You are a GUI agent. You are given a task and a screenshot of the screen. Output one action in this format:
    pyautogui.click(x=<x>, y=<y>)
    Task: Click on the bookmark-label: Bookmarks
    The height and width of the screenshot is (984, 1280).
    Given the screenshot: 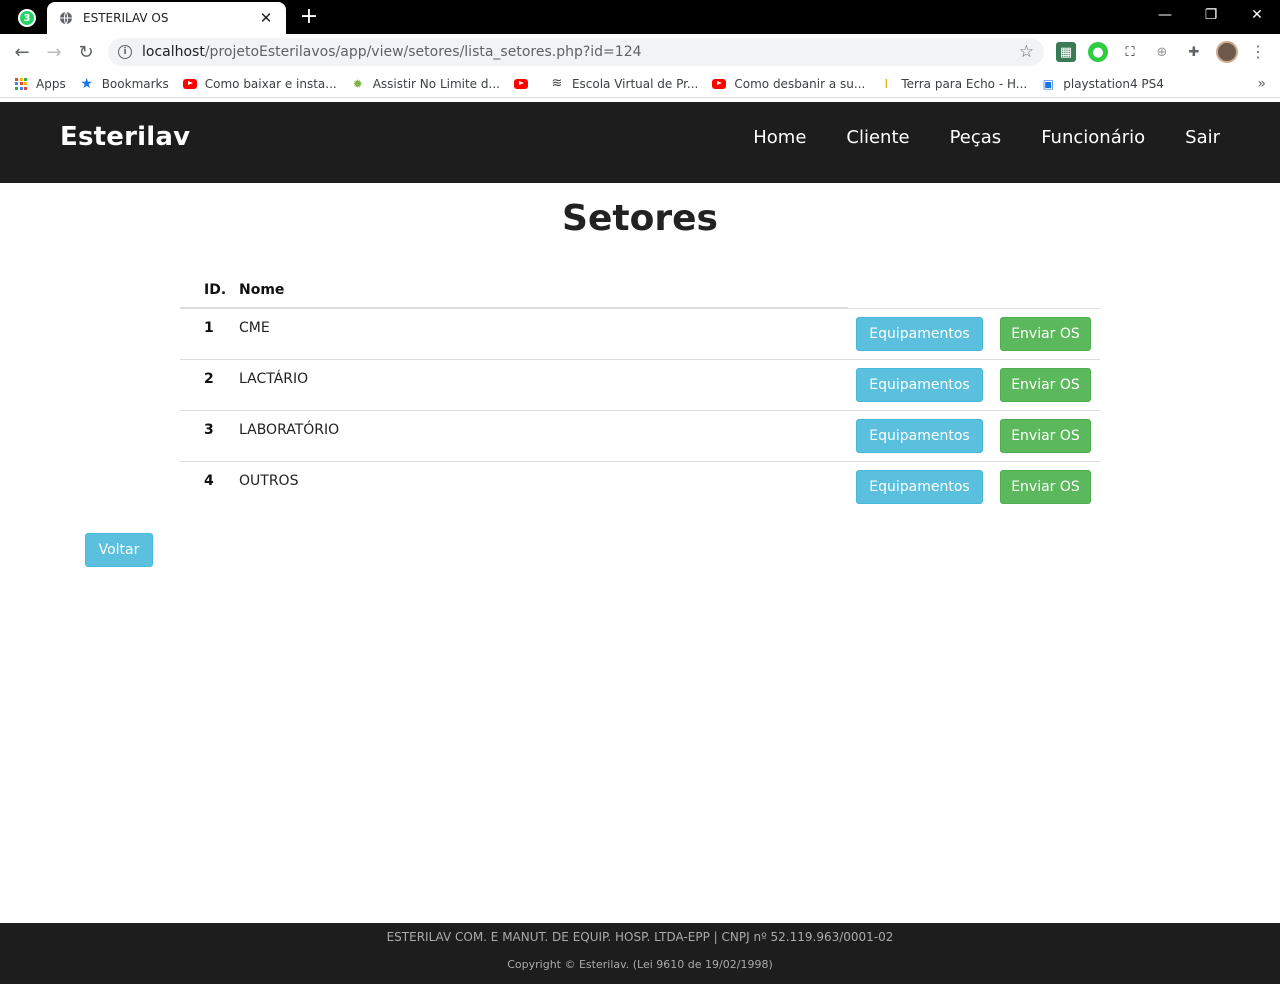 What is the action you would take?
    pyautogui.click(x=135, y=83)
    